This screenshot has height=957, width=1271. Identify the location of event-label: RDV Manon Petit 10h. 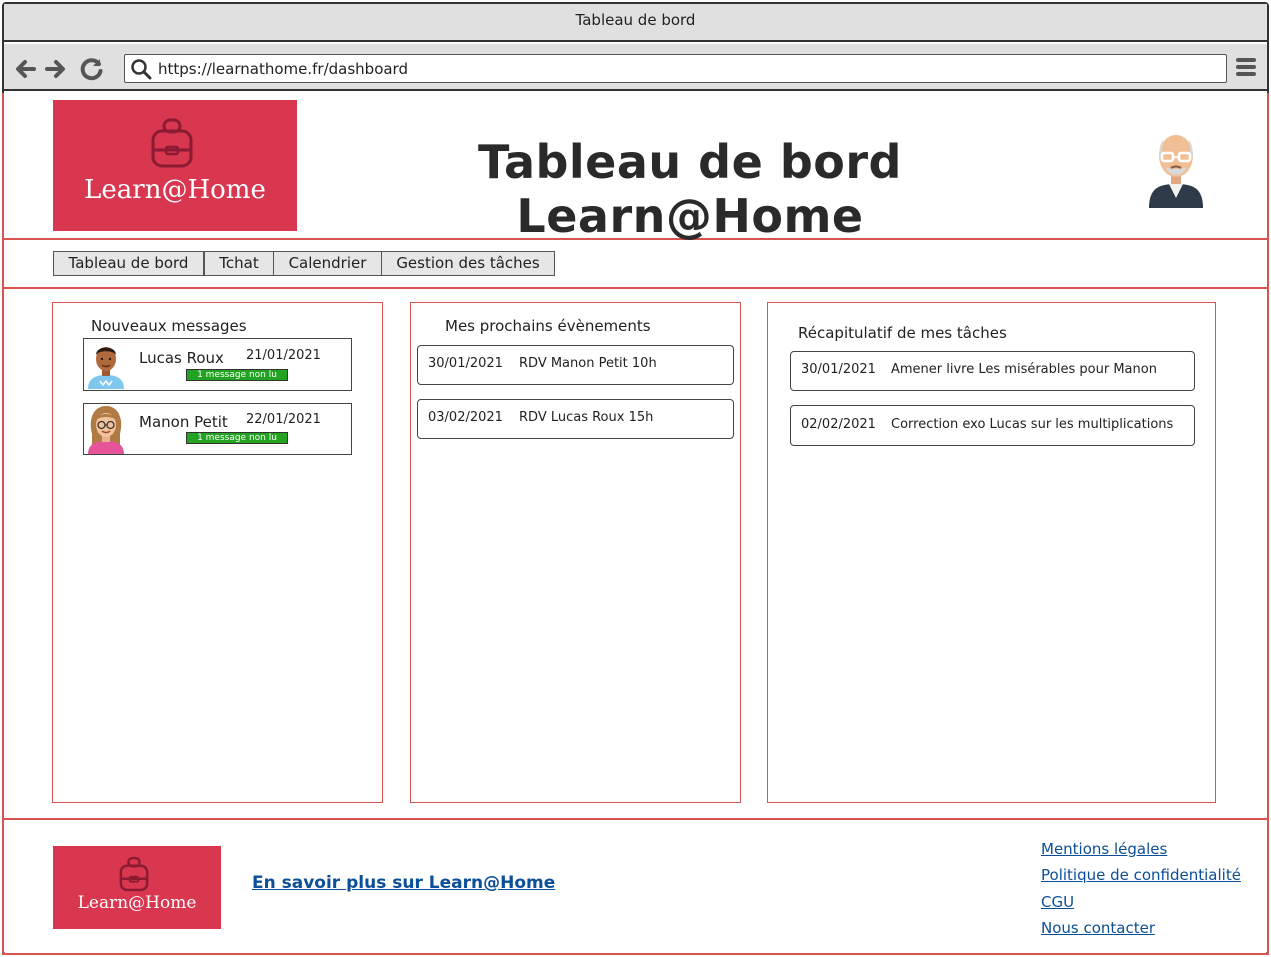
(588, 363).